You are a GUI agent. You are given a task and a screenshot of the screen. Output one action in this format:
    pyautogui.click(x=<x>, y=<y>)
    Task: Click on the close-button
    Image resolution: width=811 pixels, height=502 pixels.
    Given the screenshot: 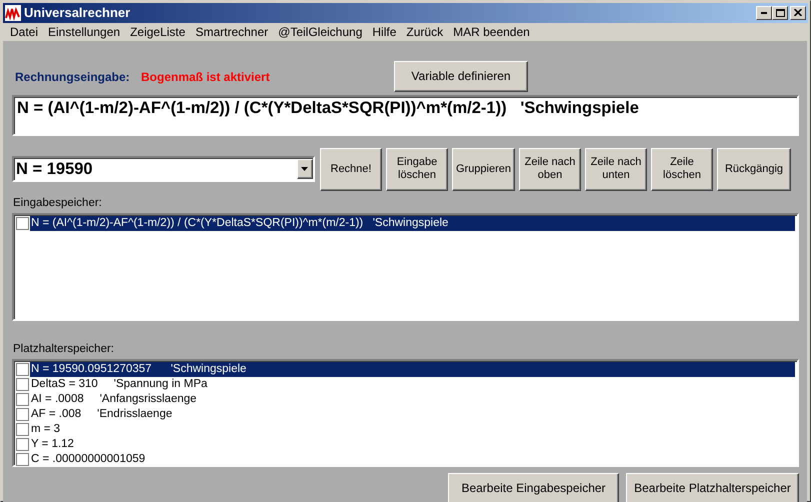 What is the action you would take?
    pyautogui.click(x=798, y=13)
    